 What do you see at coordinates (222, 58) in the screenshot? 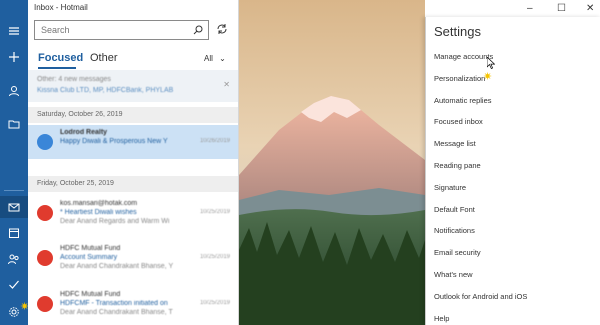
I see `chevron-down-icon: ⌄` at bounding box center [222, 58].